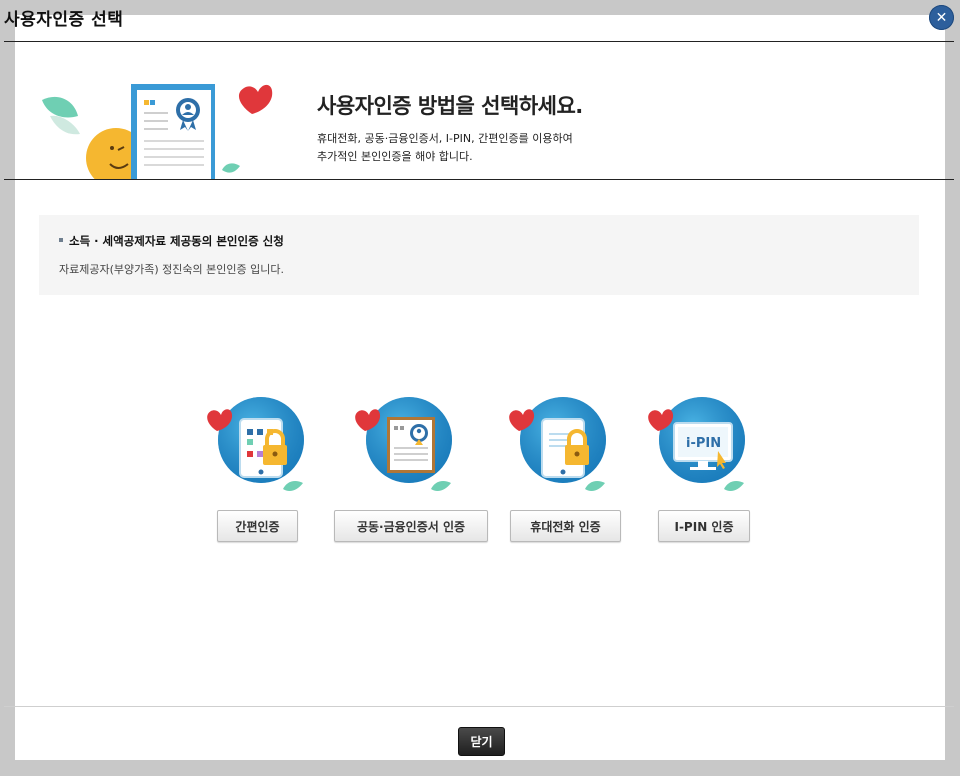 Image resolution: width=960 pixels, height=776 pixels. Describe the element at coordinates (703, 443) in the screenshot. I see `ipin-text: i-PIN` at that location.